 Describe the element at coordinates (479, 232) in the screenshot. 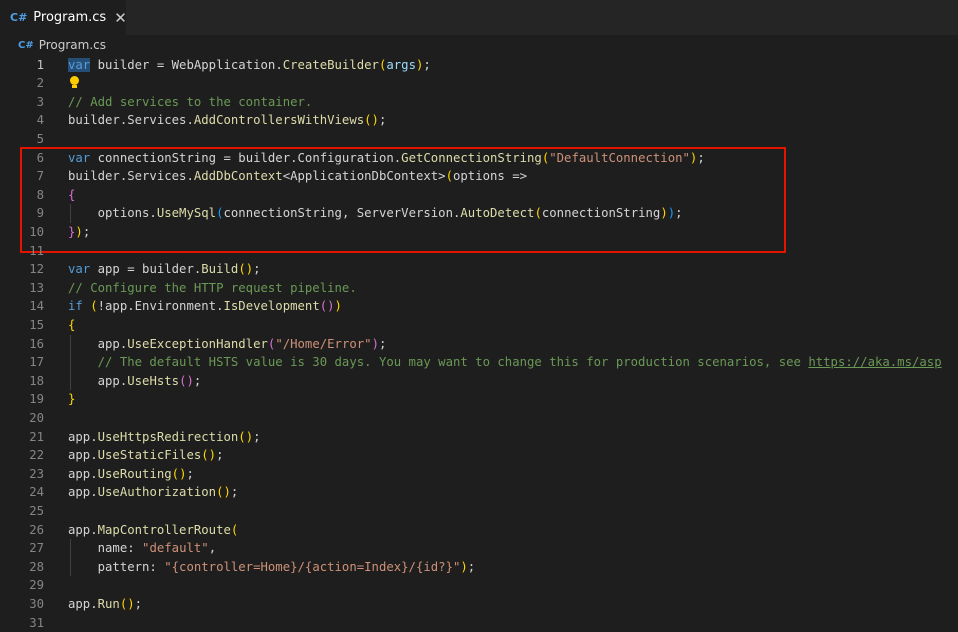

I see `code-line: 10});` at that location.